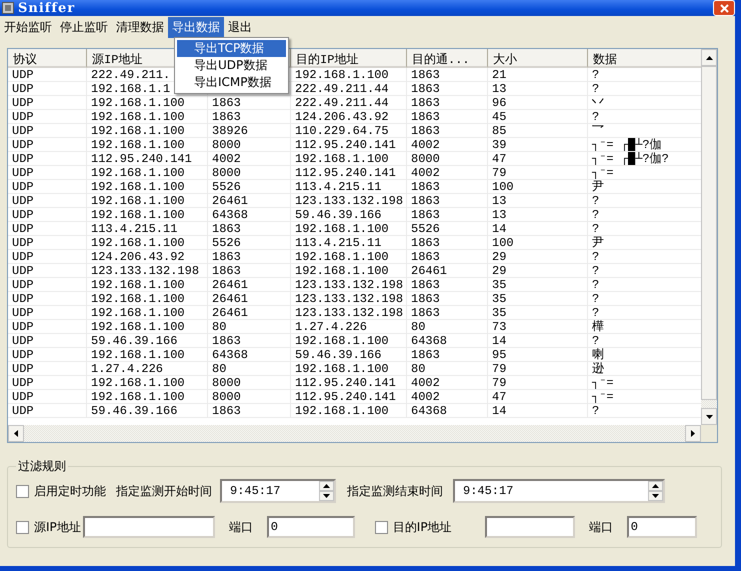  I want to click on scroll-down-button, so click(709, 416).